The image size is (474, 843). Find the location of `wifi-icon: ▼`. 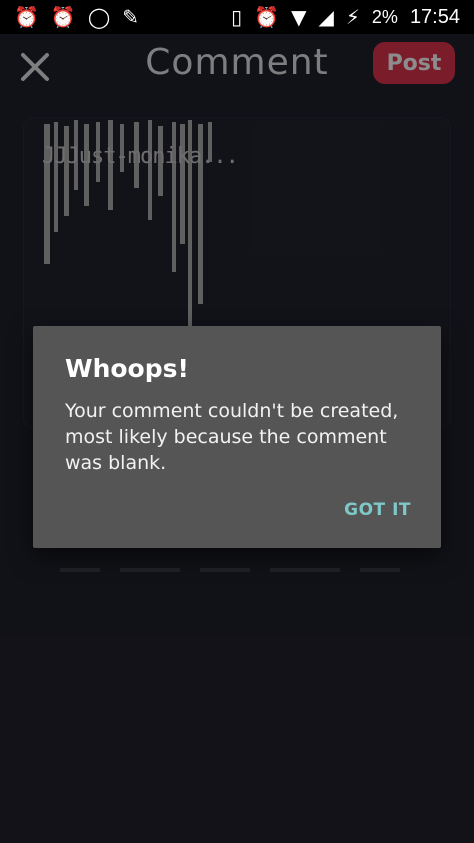

wifi-icon: ▼ is located at coordinates (299, 17).